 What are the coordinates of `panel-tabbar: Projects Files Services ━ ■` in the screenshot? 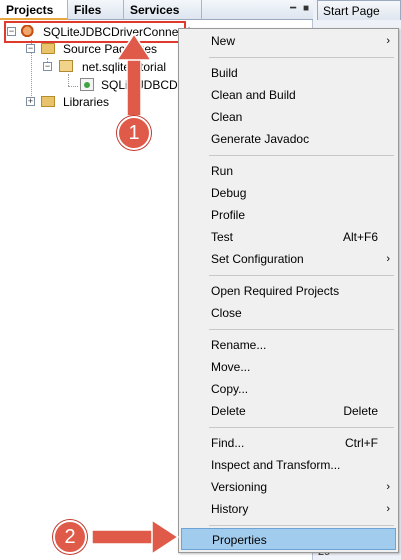 It's located at (156, 10).